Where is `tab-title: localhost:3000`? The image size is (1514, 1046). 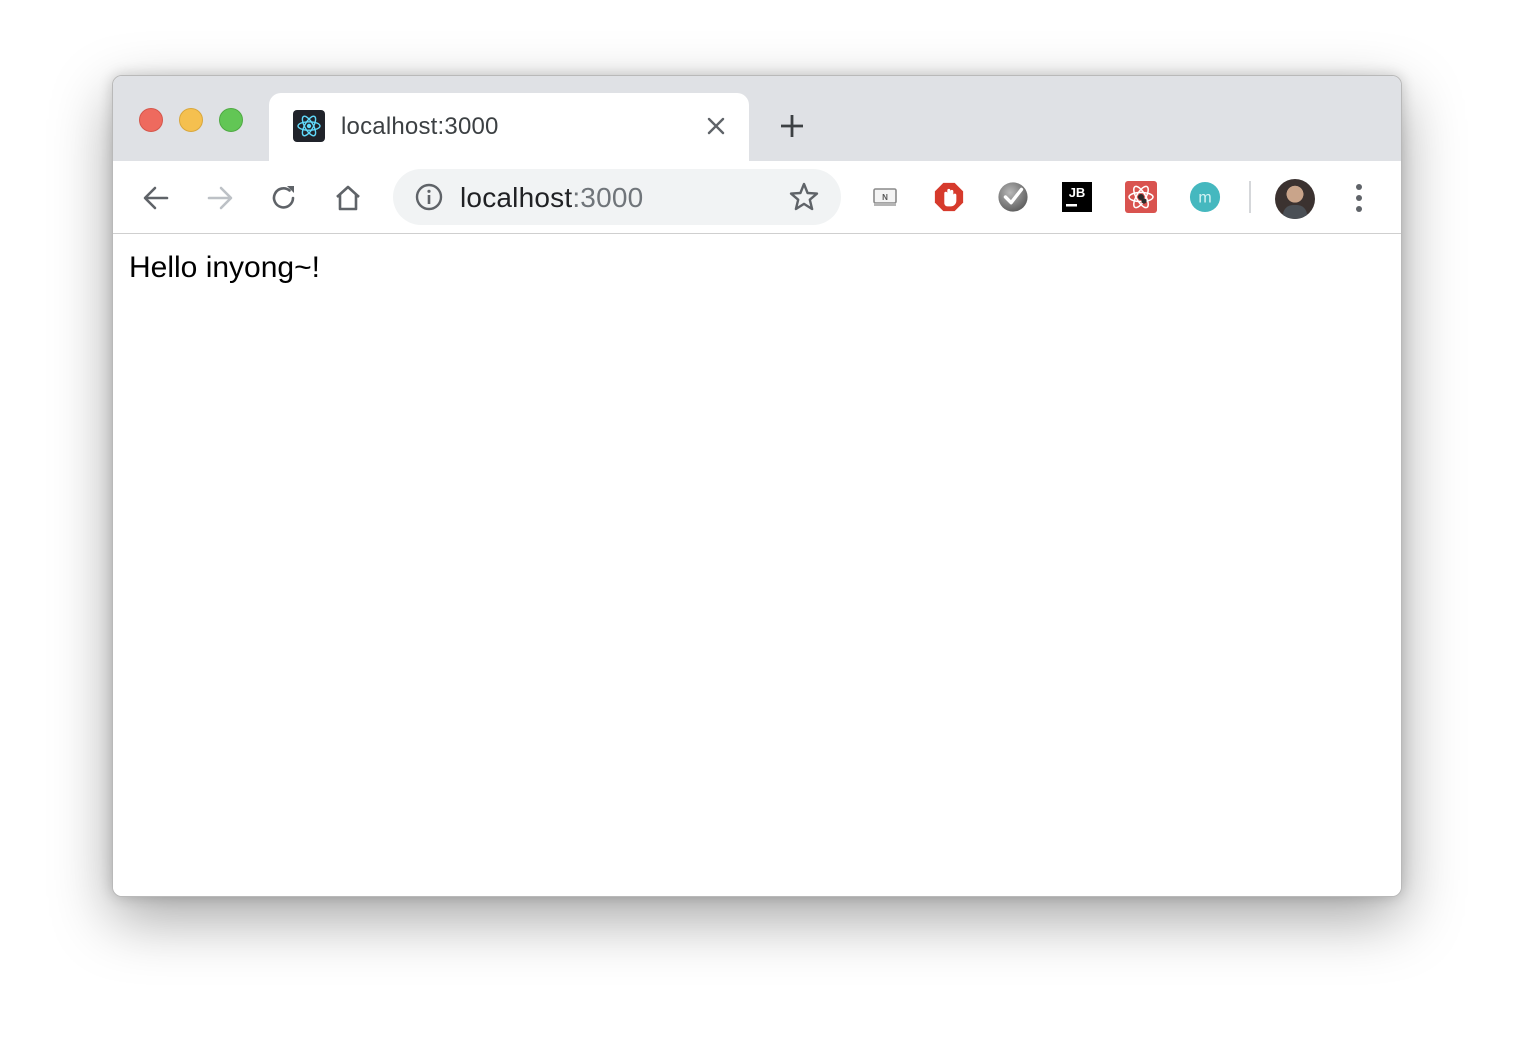 tab-title: localhost:3000 is located at coordinates (420, 126).